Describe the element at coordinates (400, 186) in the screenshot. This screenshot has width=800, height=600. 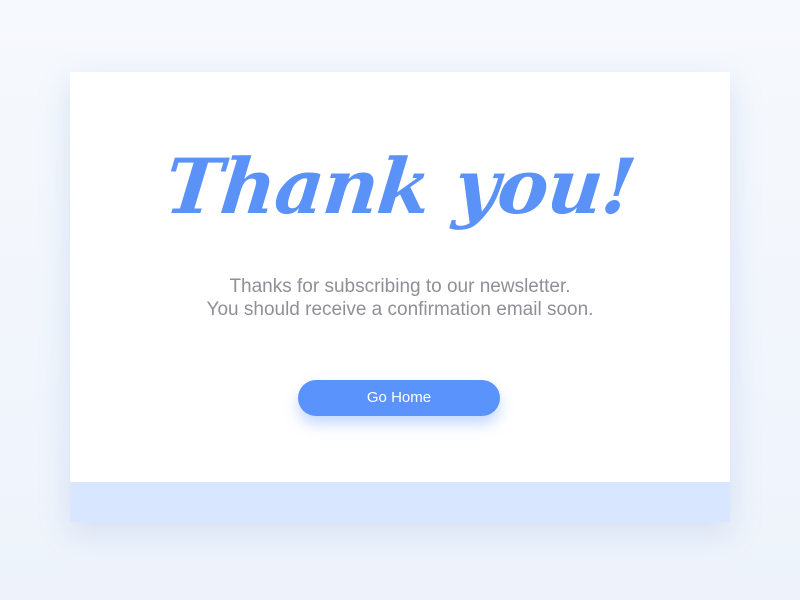
I see `page-title: Thank you!` at that location.